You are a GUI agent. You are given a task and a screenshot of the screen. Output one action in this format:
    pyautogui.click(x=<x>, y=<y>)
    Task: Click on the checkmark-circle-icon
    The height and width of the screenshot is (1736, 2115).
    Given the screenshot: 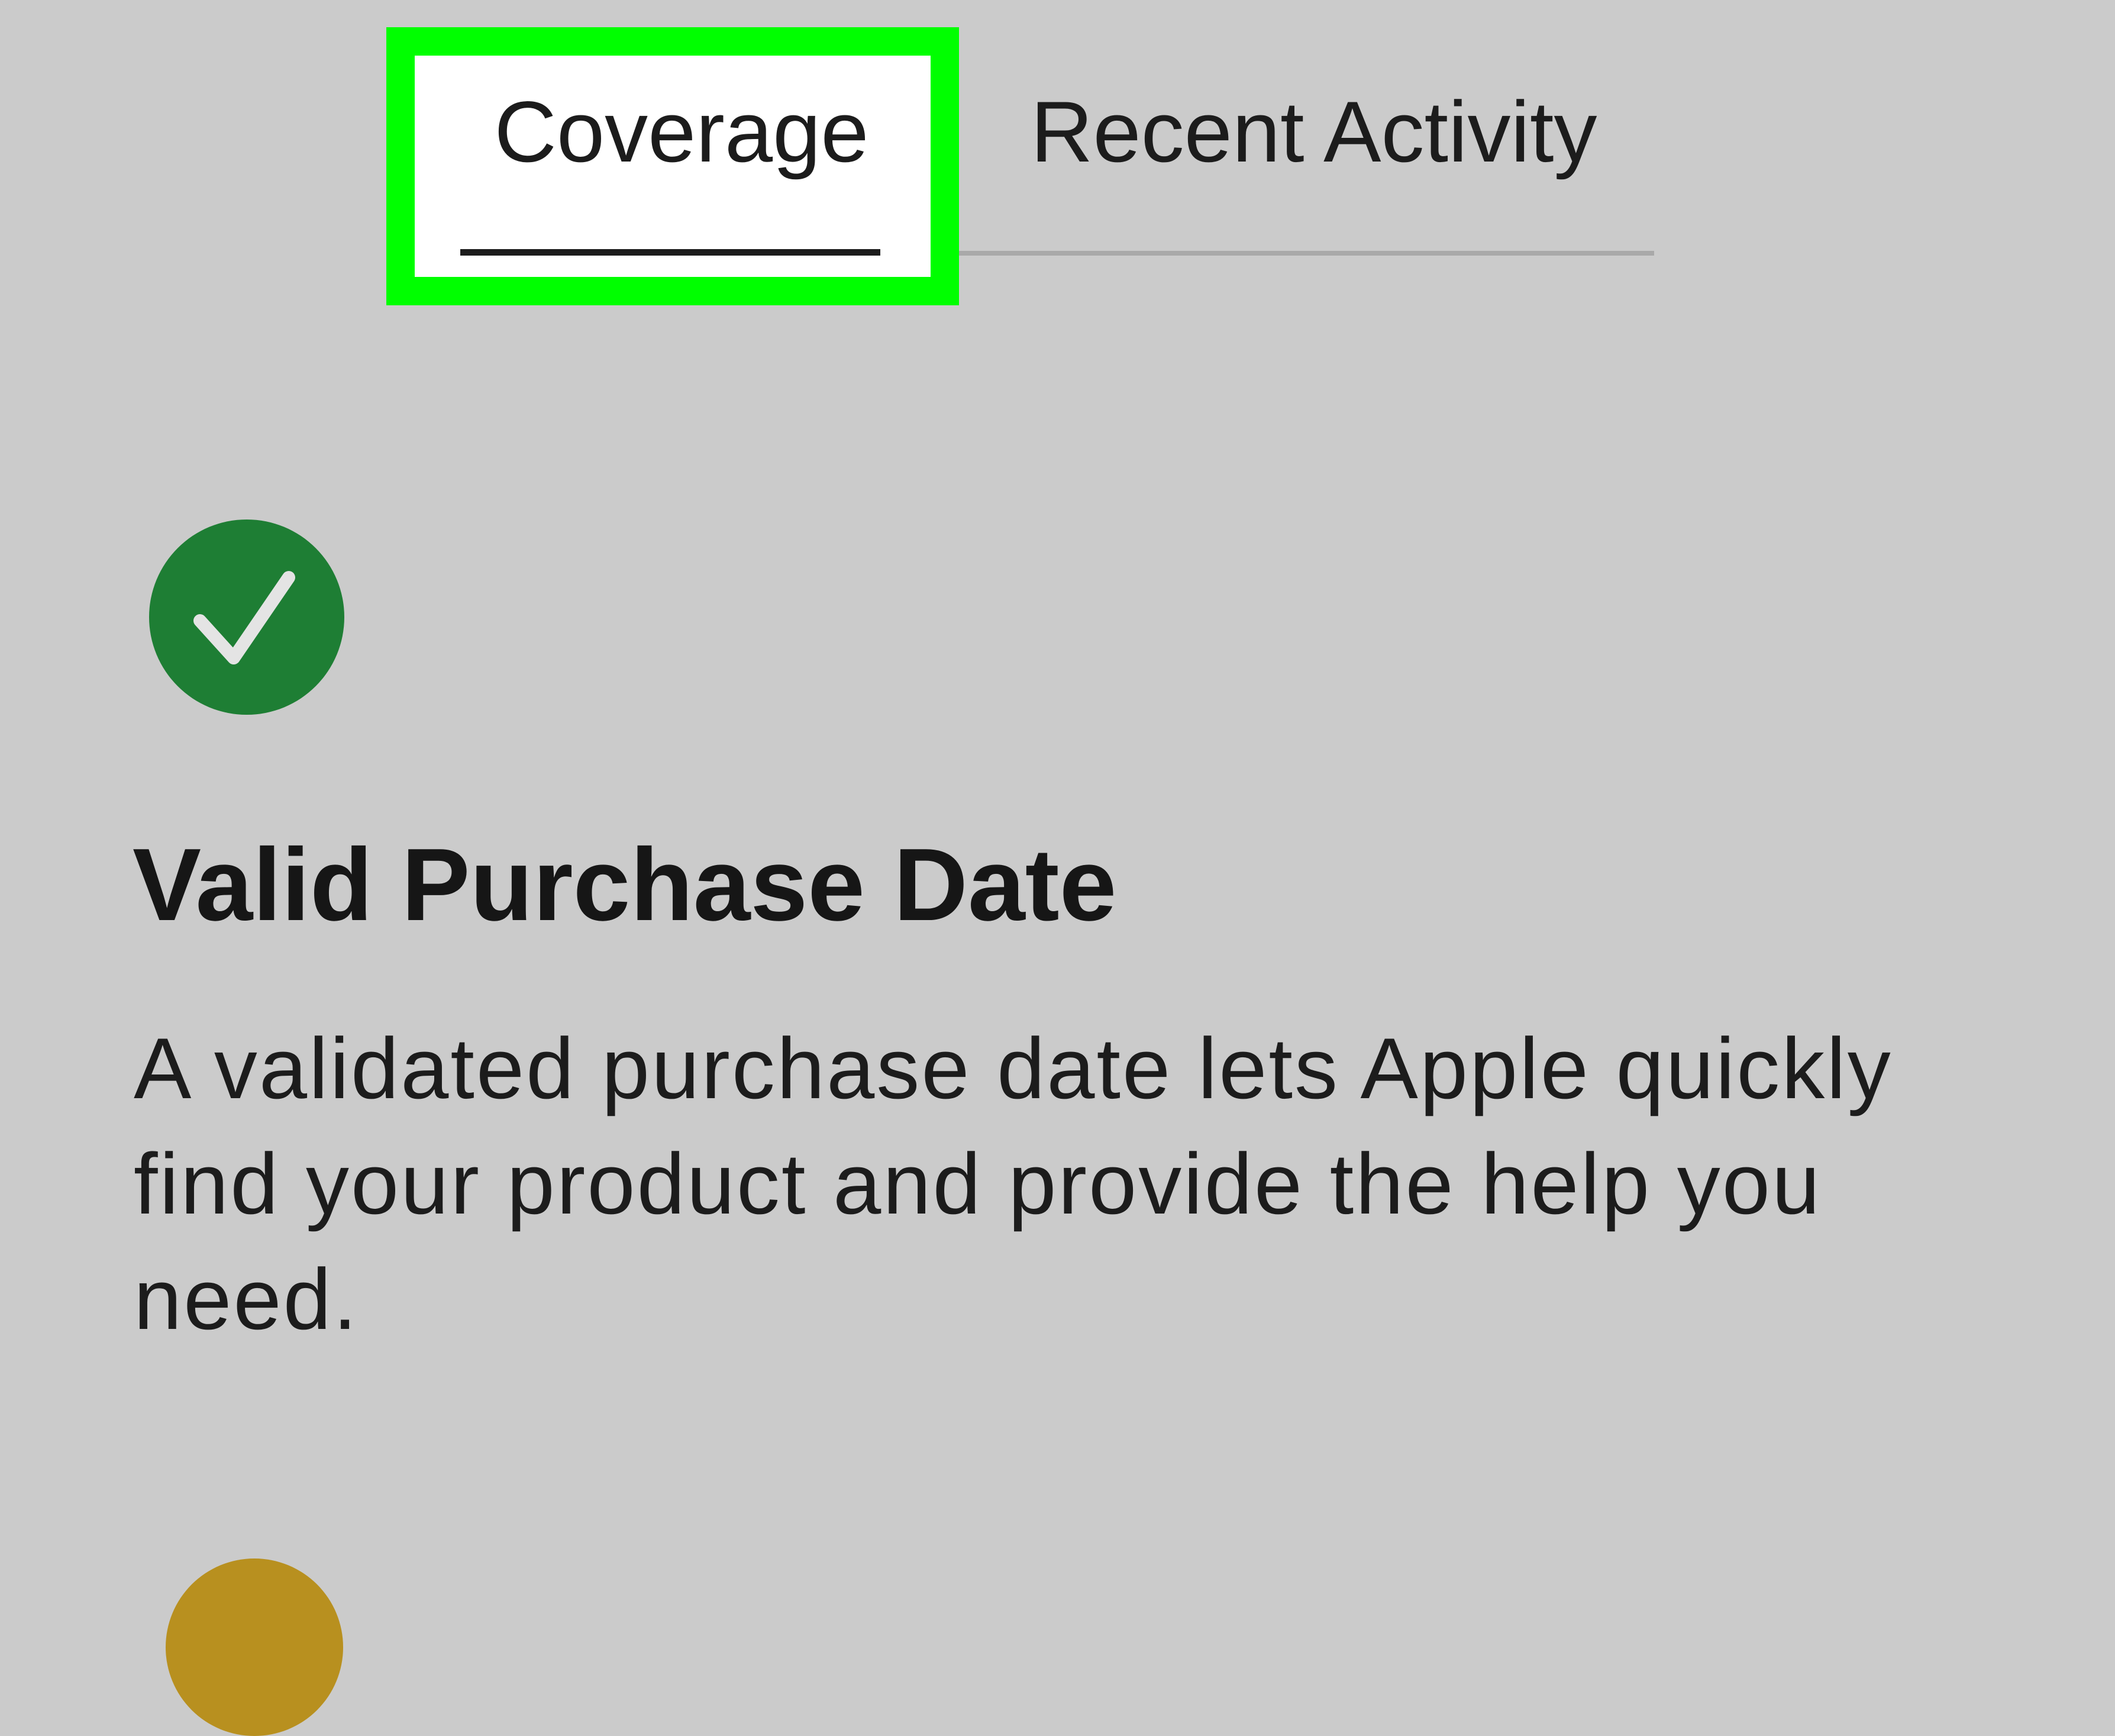 What is the action you would take?
    pyautogui.click(x=247, y=617)
    